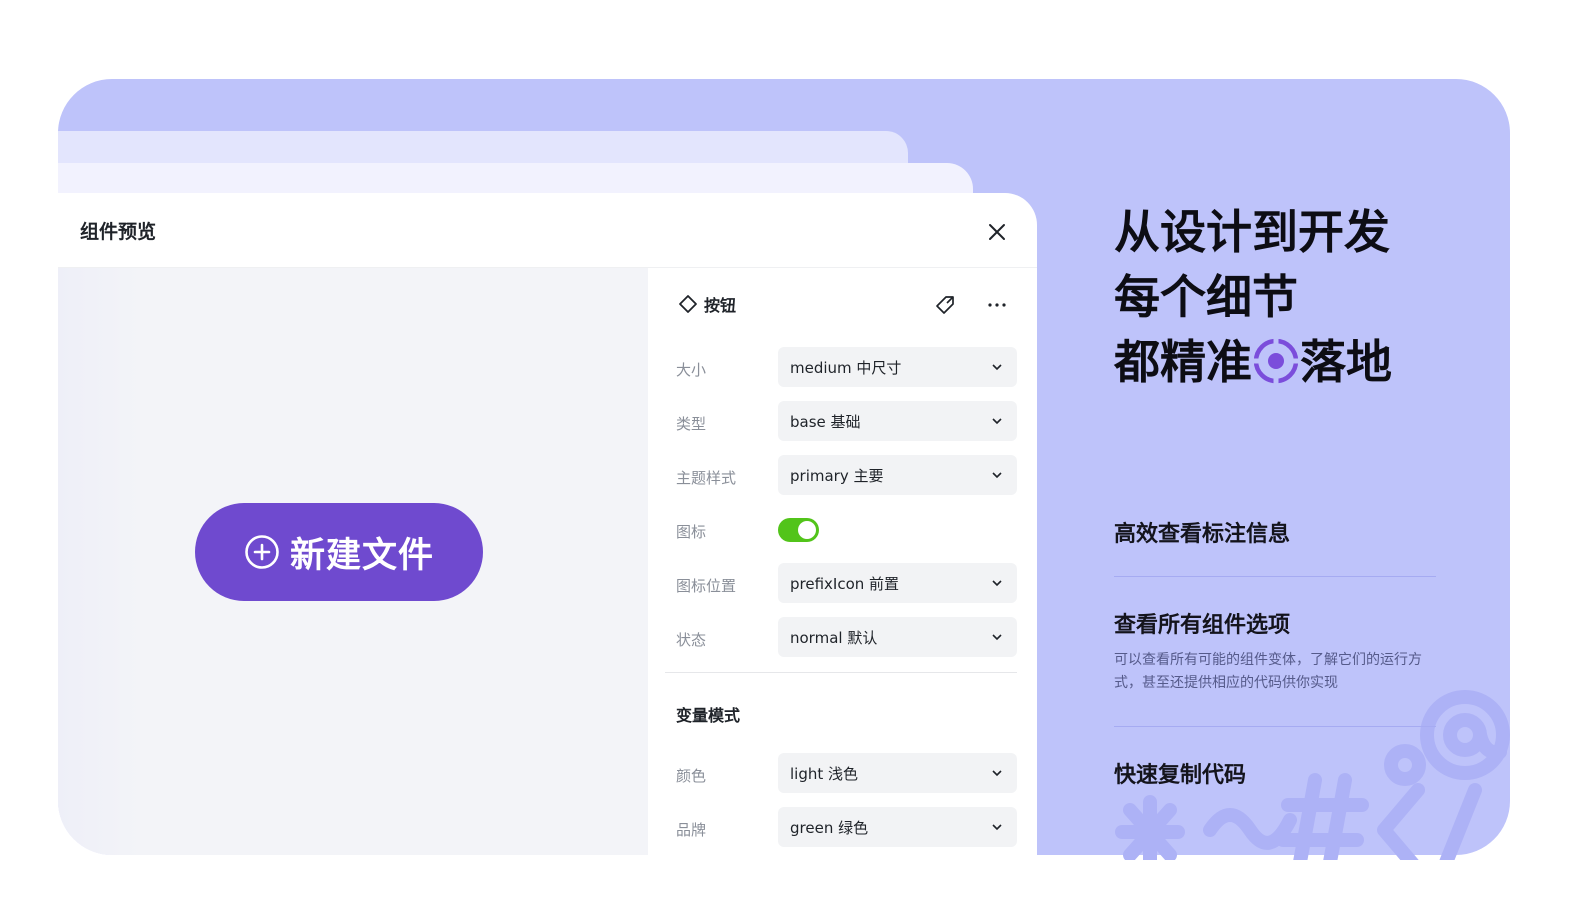 The width and height of the screenshot is (1595, 907). Describe the element at coordinates (845, 583) in the screenshot. I see `icon-position-select-value: prefixIcon 前置` at that location.